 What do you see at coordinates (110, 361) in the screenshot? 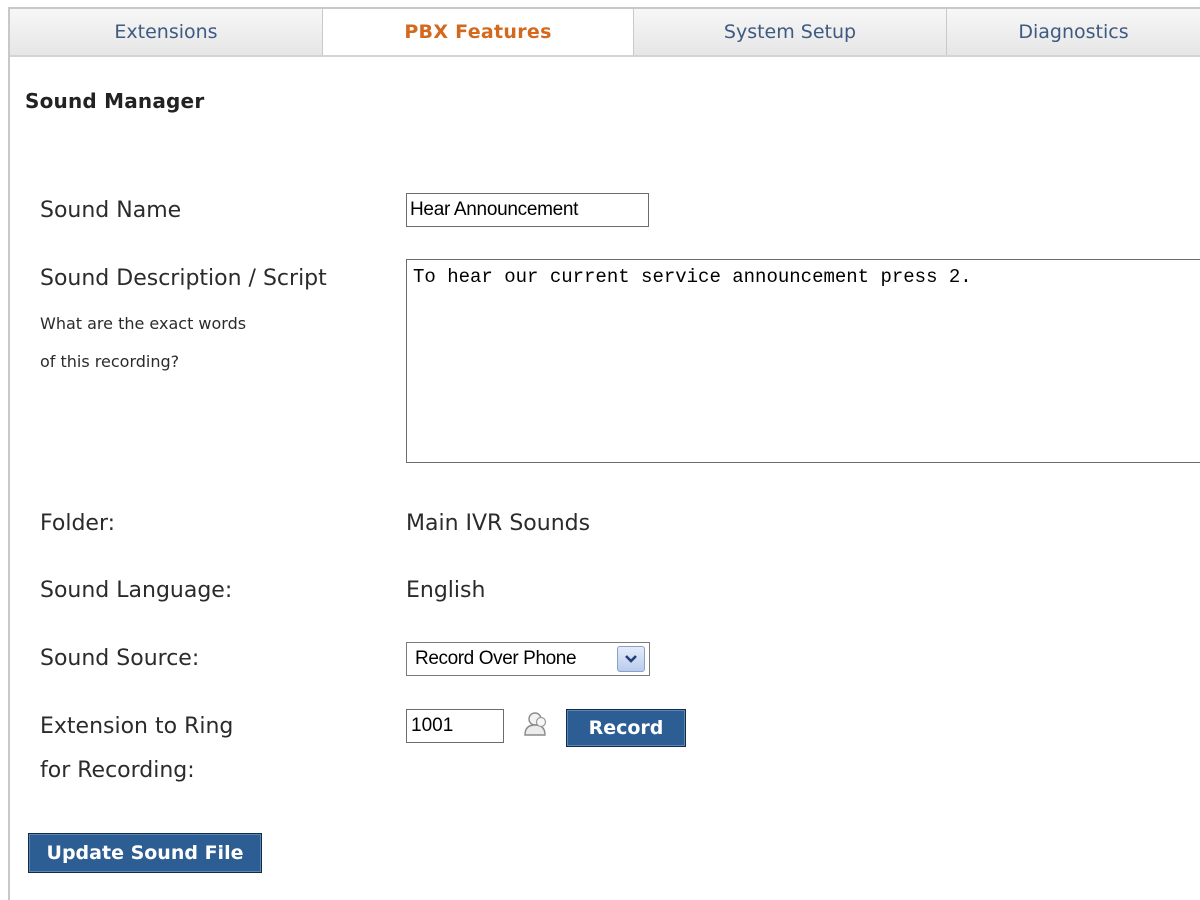
I see `sound-description-hint-line2: of this recording?` at bounding box center [110, 361].